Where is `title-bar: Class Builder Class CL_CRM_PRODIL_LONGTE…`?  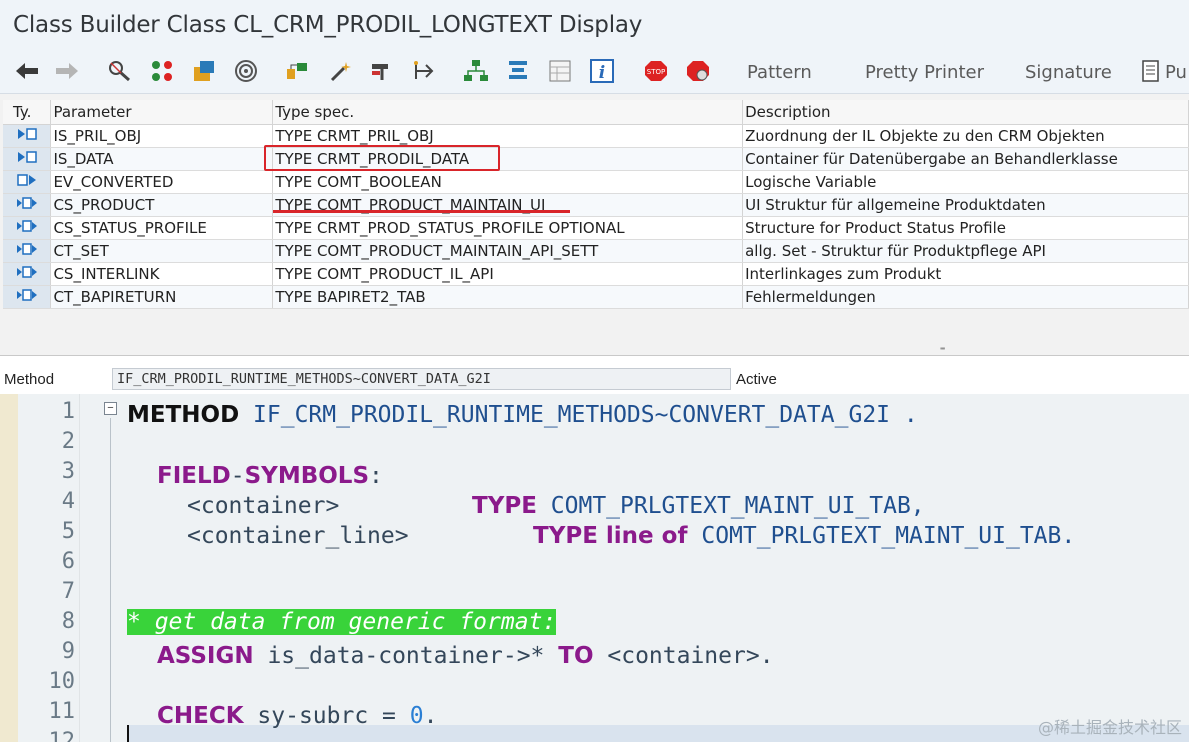 title-bar: Class Builder Class CL_CRM_PRODIL_LONGTE… is located at coordinates (594, 25).